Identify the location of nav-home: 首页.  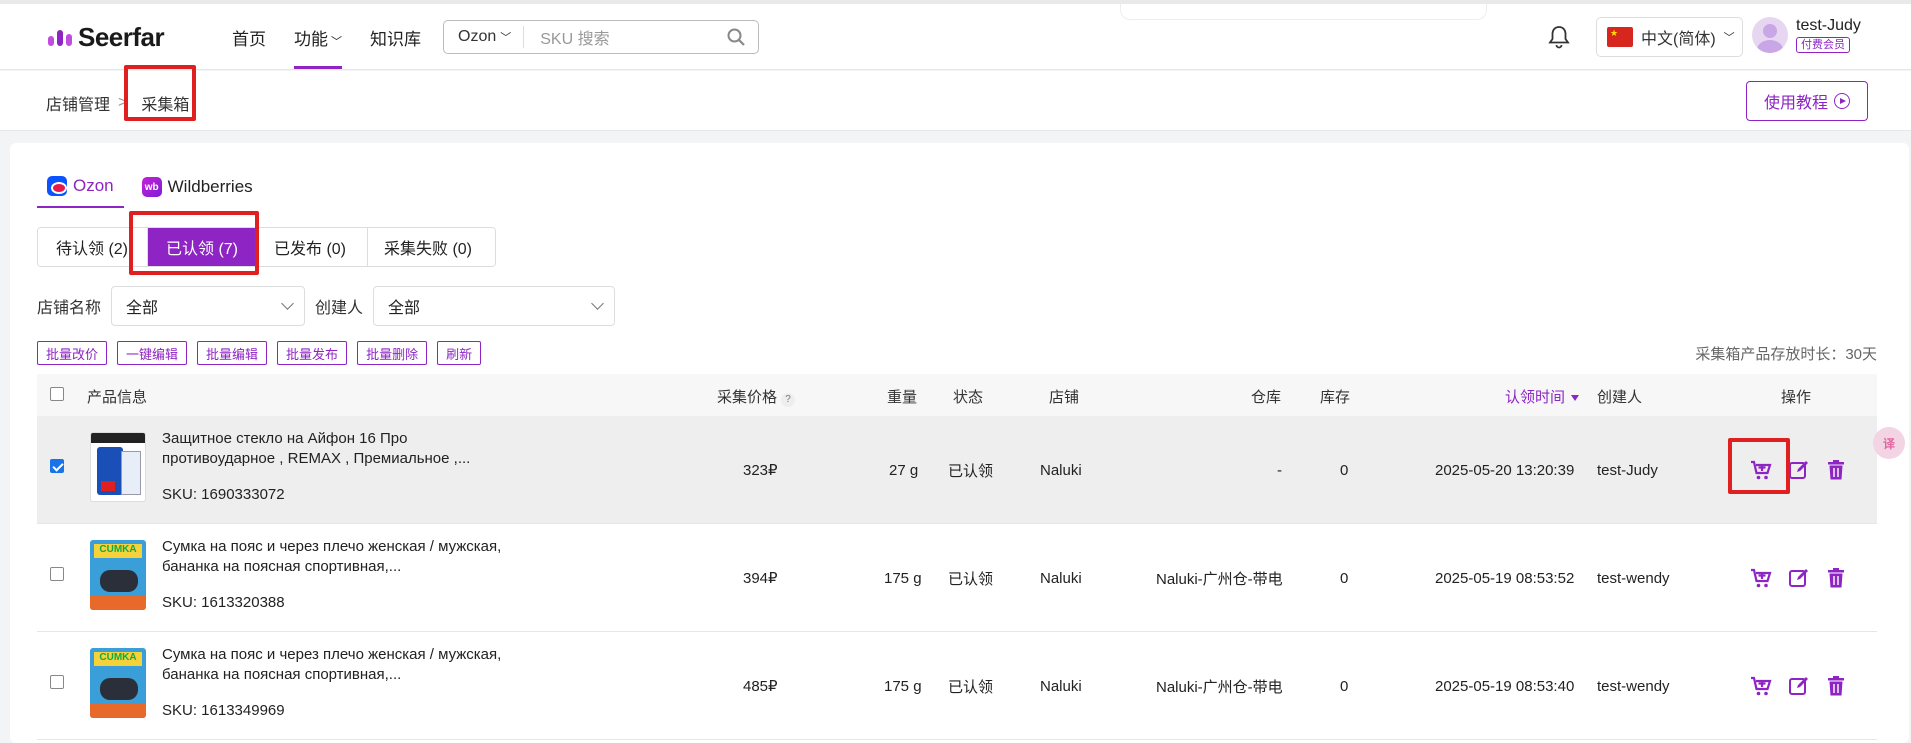
(249, 47).